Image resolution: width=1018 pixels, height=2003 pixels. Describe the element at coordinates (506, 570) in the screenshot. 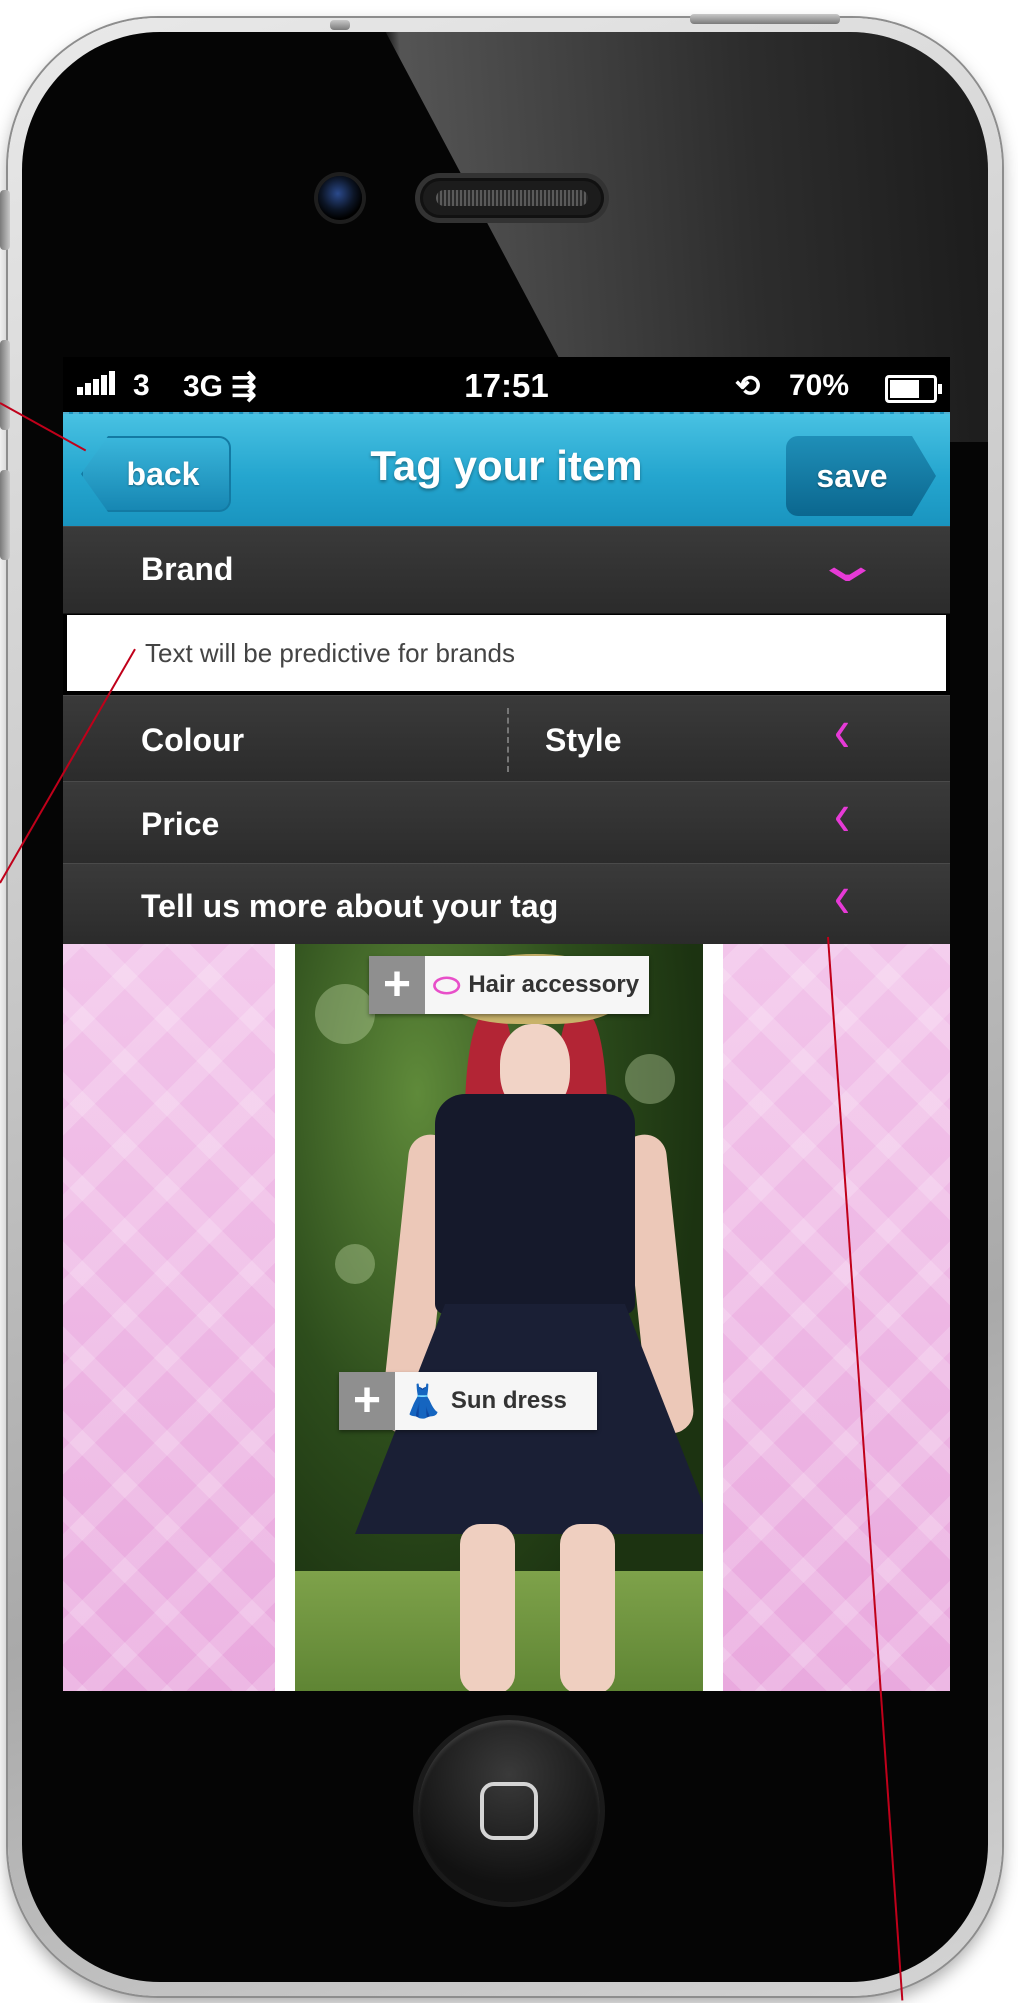

I see `brand-row: Brand ⌄` at that location.